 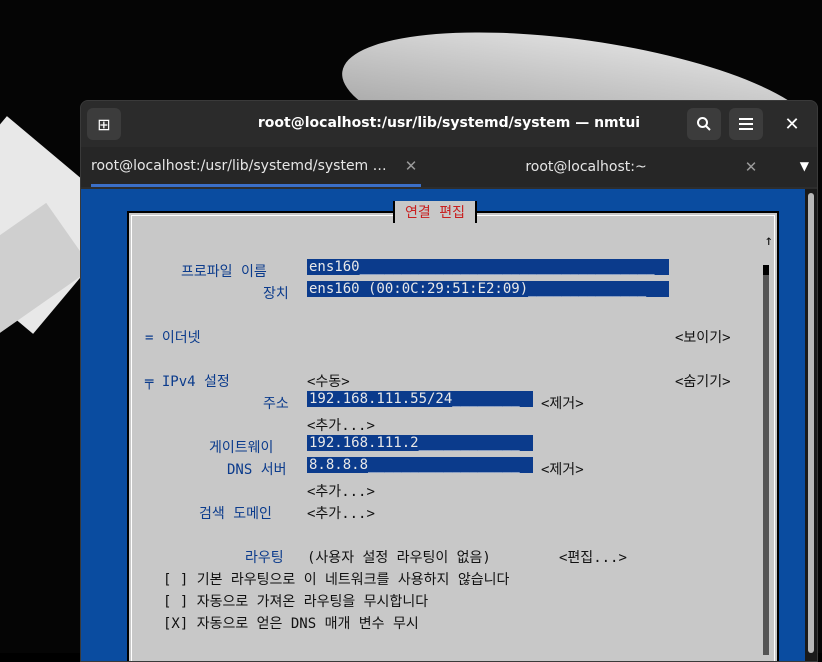 What do you see at coordinates (187, 382) in the screenshot?
I see `ipv4-section-label: ╤ IPv4 설정` at bounding box center [187, 382].